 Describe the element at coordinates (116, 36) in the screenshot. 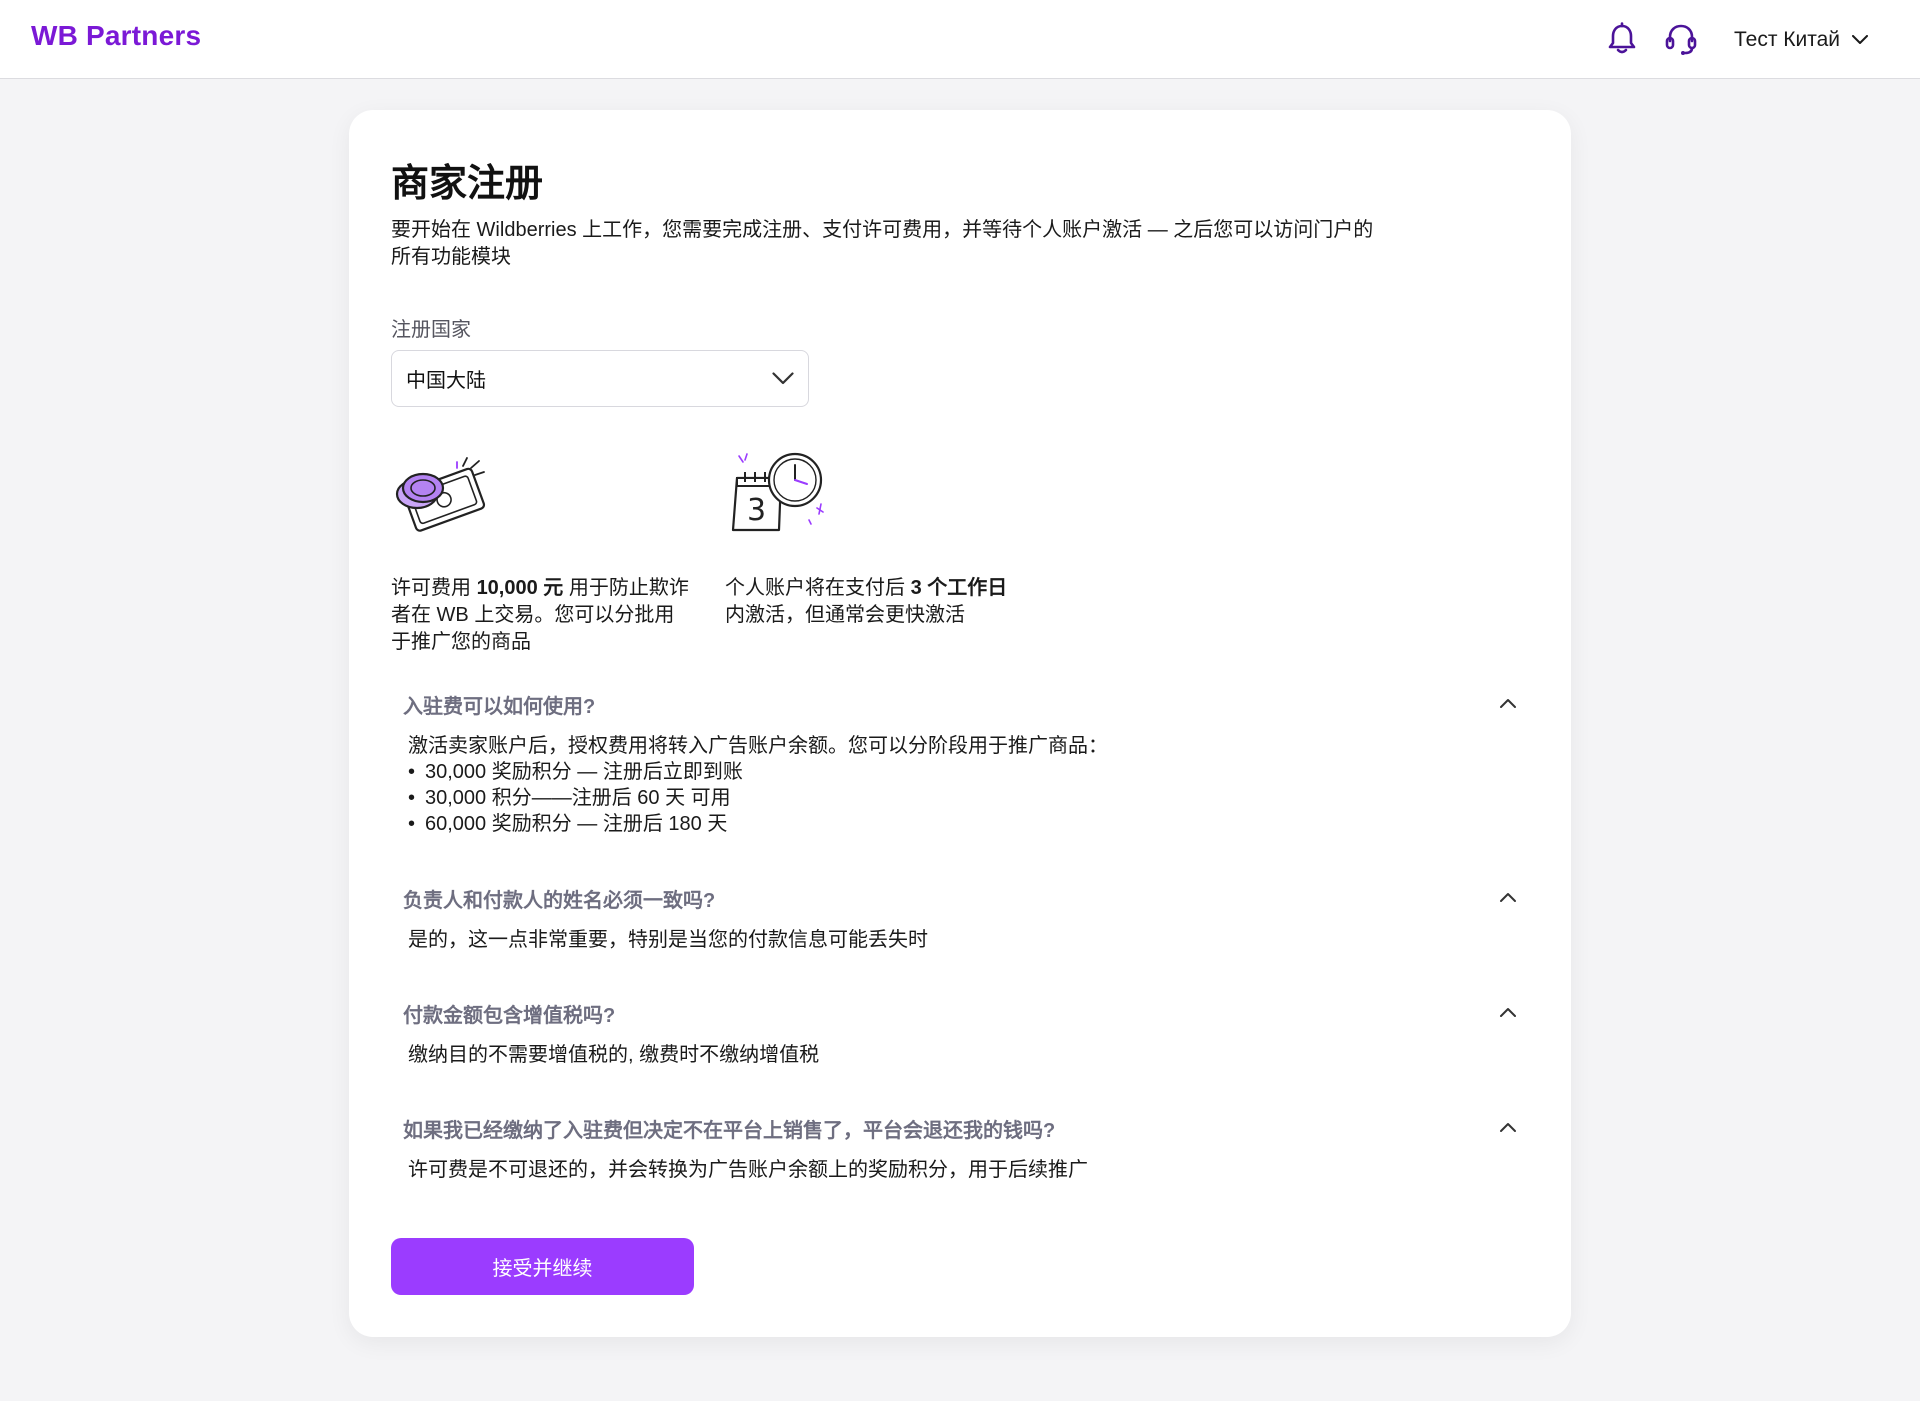

I see `logo: WB Partners` at that location.